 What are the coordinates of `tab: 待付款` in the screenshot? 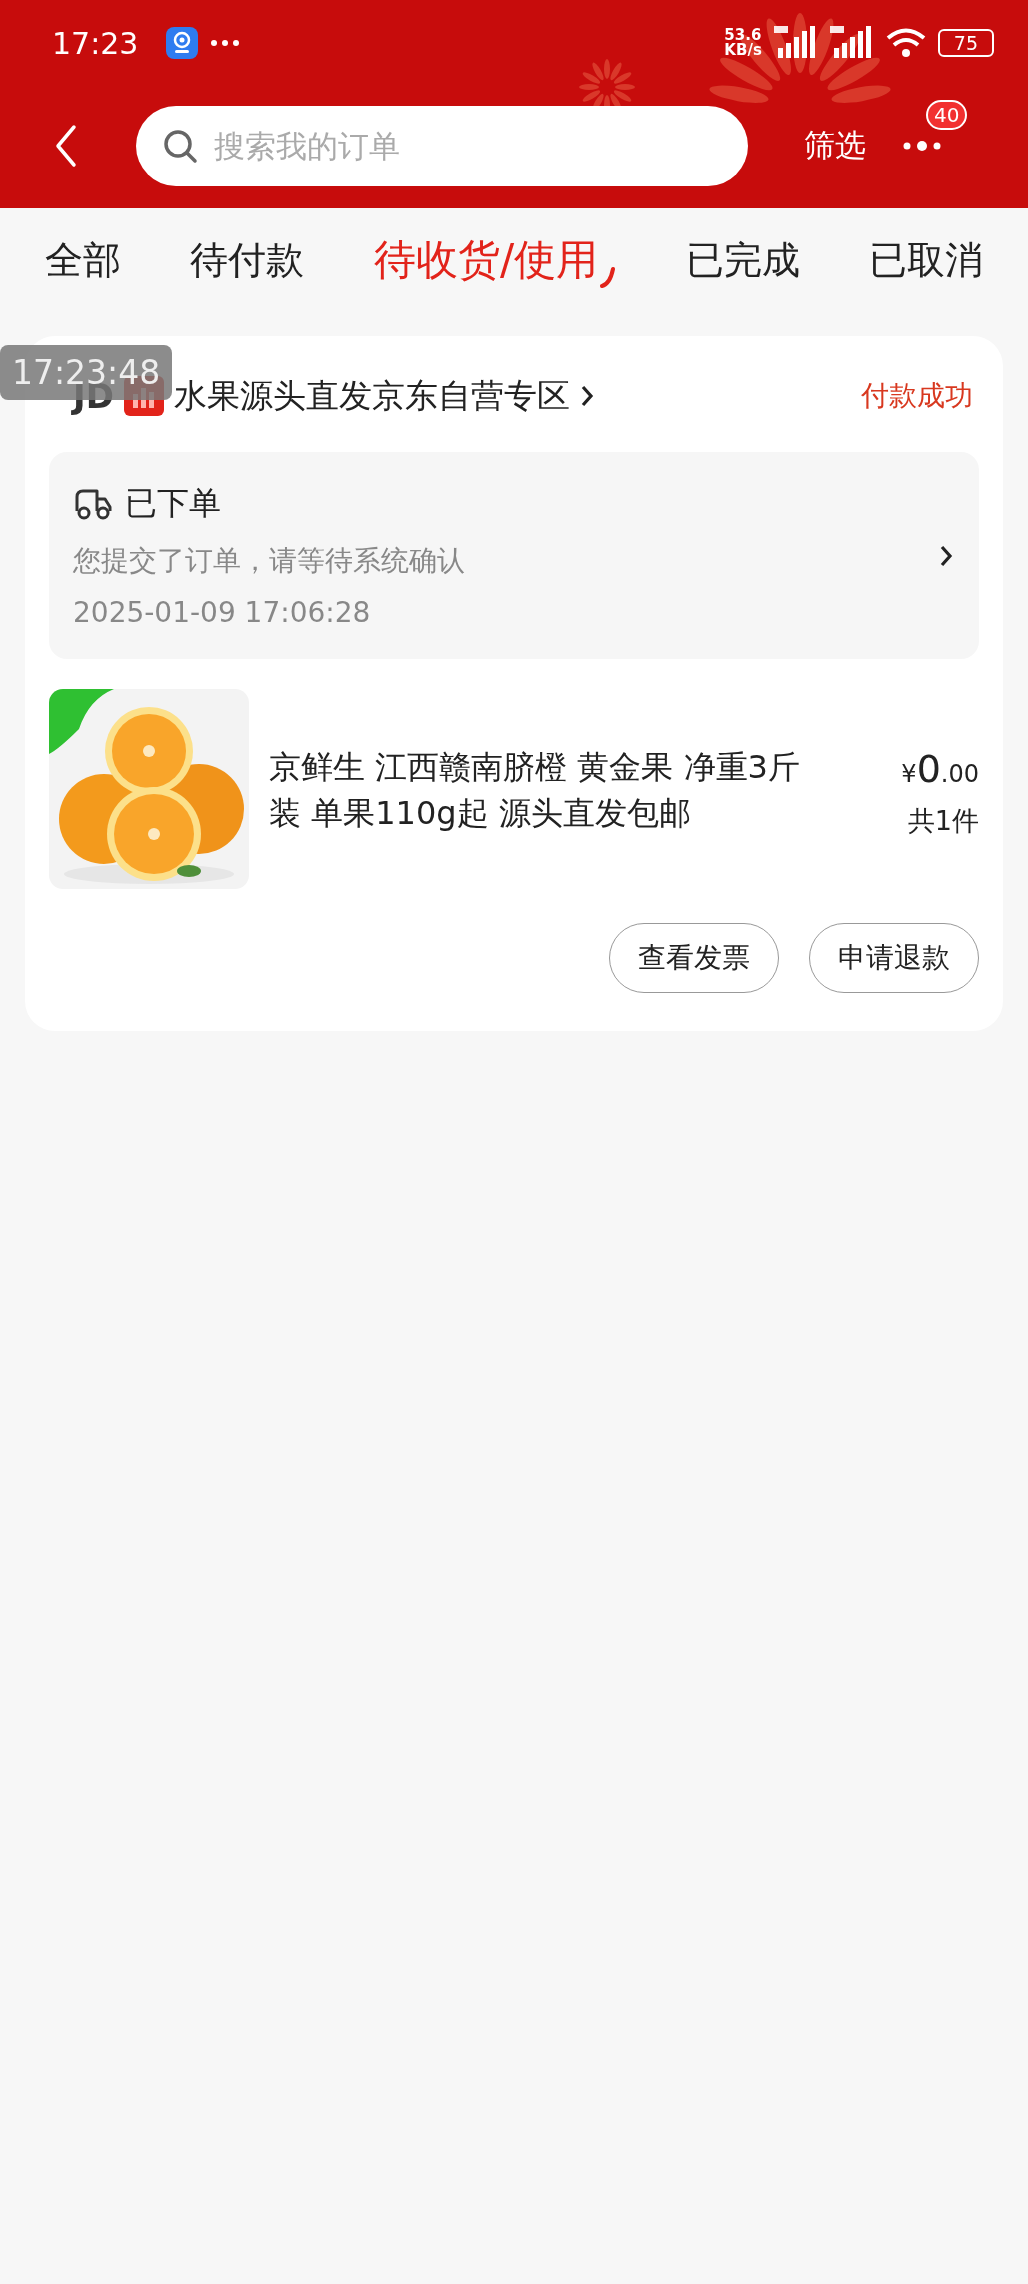 It's located at (247, 260).